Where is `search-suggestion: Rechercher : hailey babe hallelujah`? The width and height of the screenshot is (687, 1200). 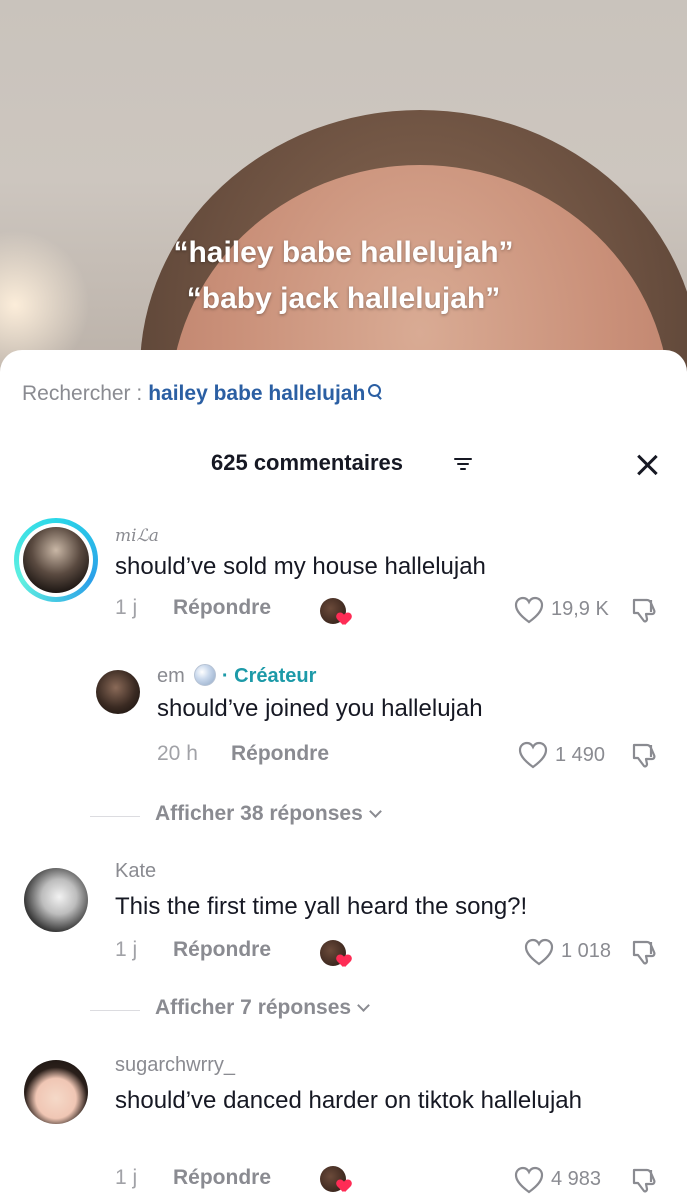
search-suggestion: Rechercher : hailey babe hallelujah is located at coordinates (202, 394).